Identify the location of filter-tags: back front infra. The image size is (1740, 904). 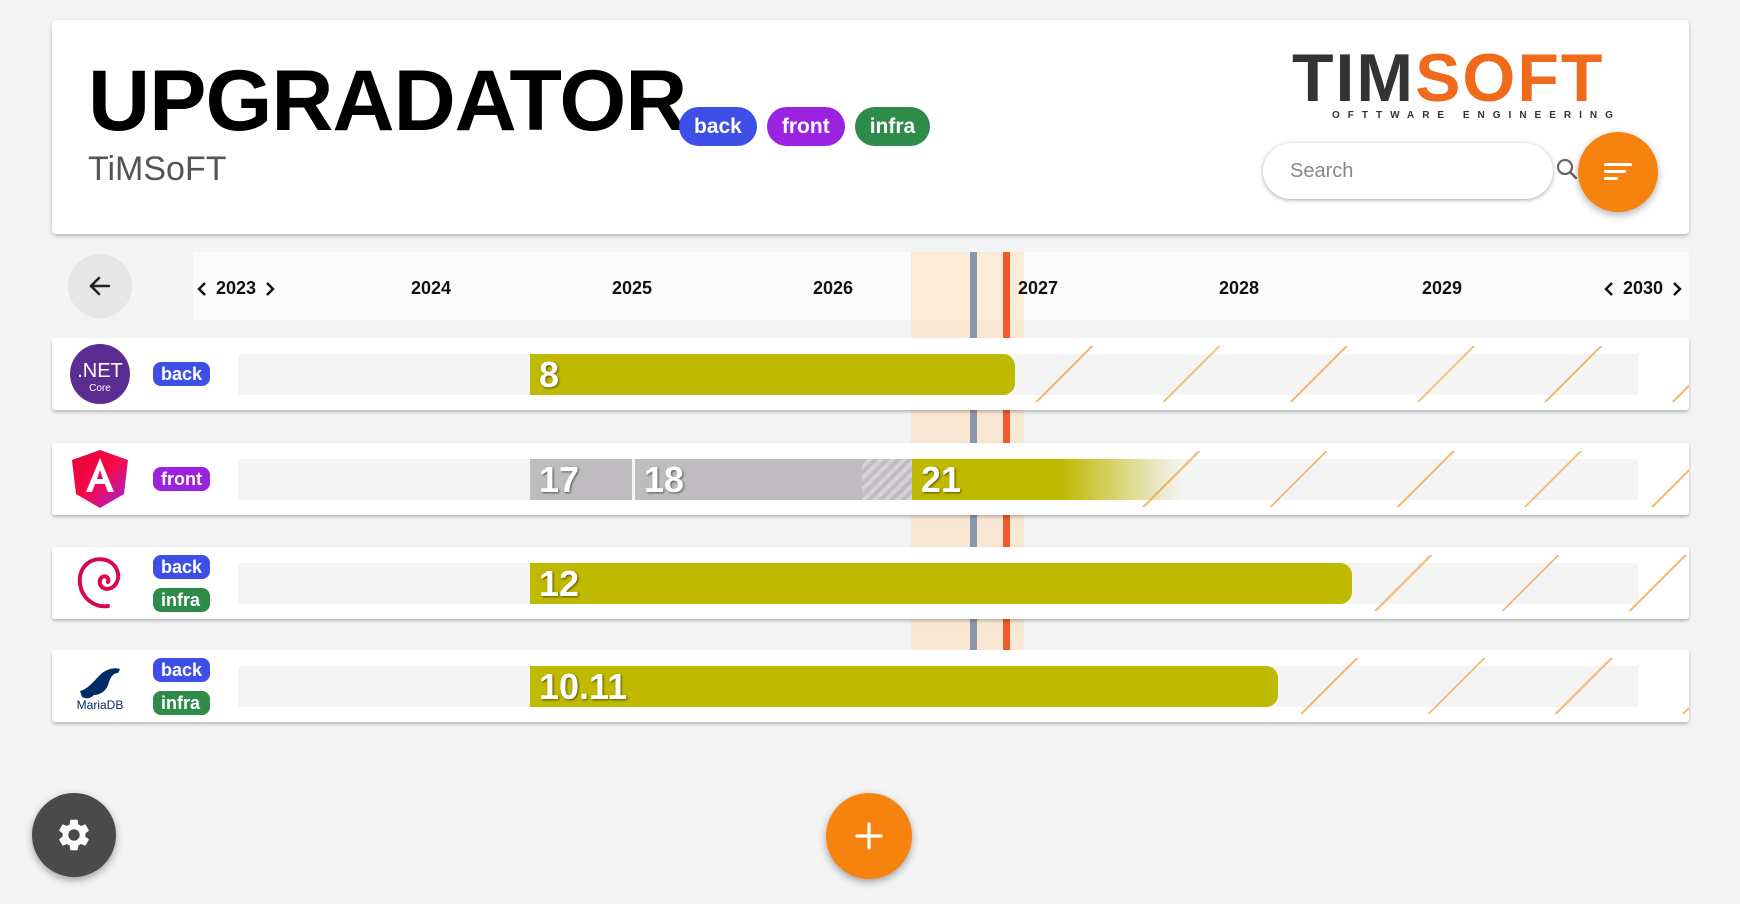
(805, 126).